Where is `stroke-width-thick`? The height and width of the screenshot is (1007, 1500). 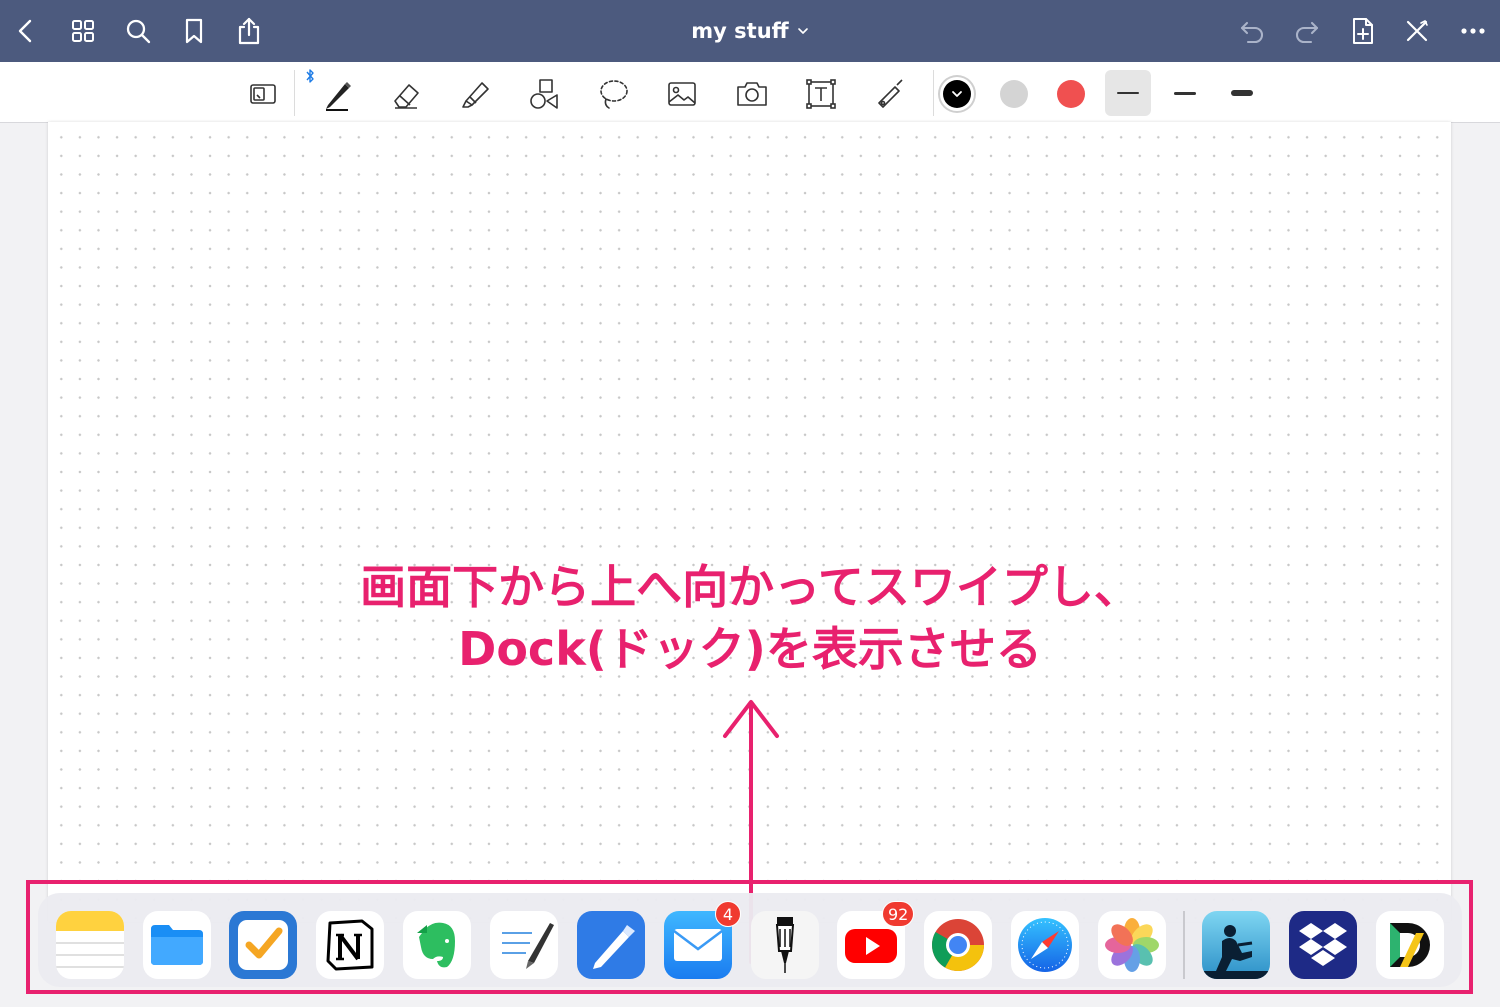
stroke-width-thick is located at coordinates (1242, 93).